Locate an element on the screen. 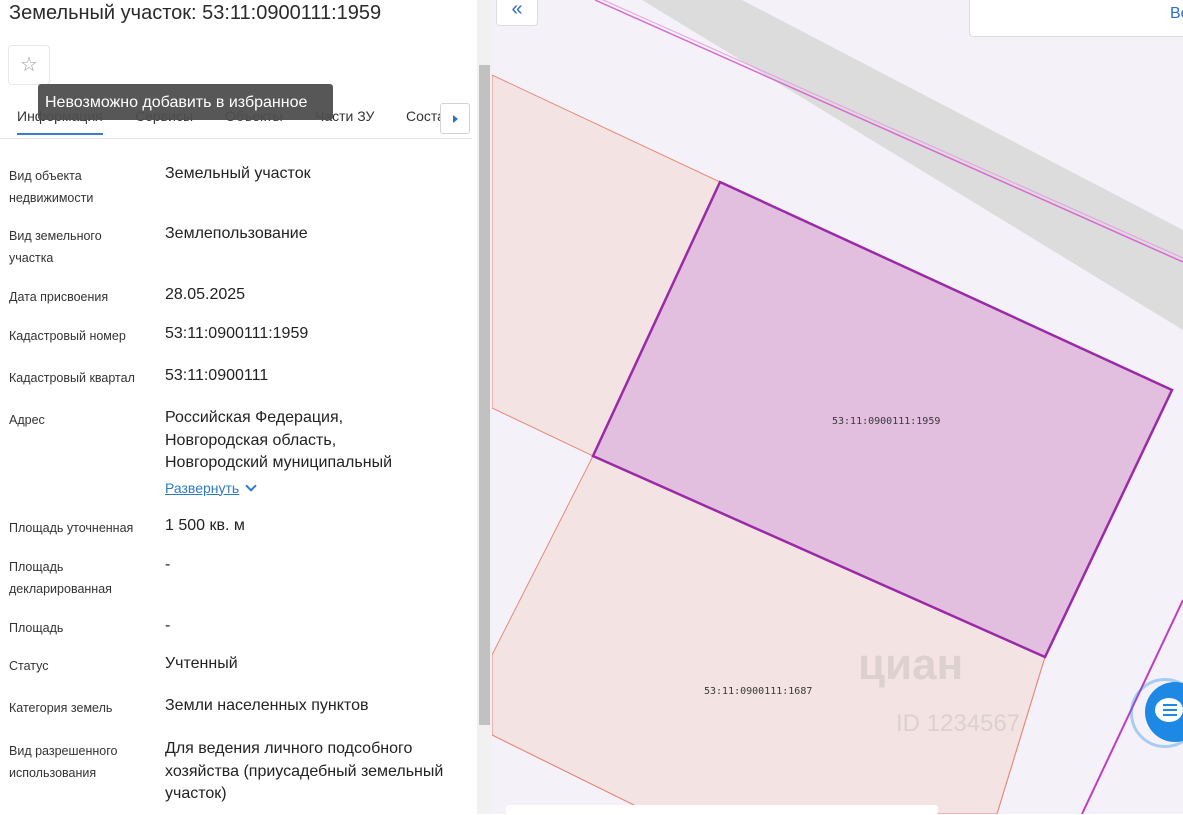 The width and height of the screenshot is (1183, 815). expand-link: Развернуть is located at coordinates (202, 488).